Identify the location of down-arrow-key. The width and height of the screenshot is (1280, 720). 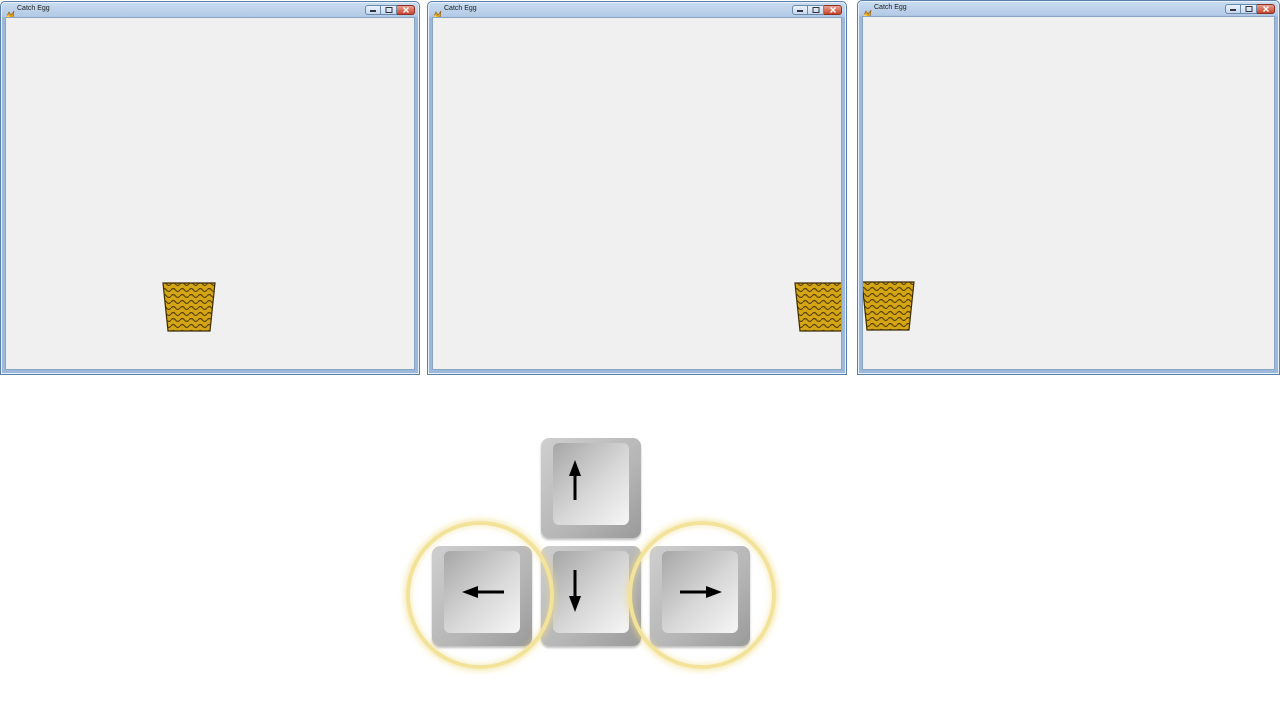
(591, 596).